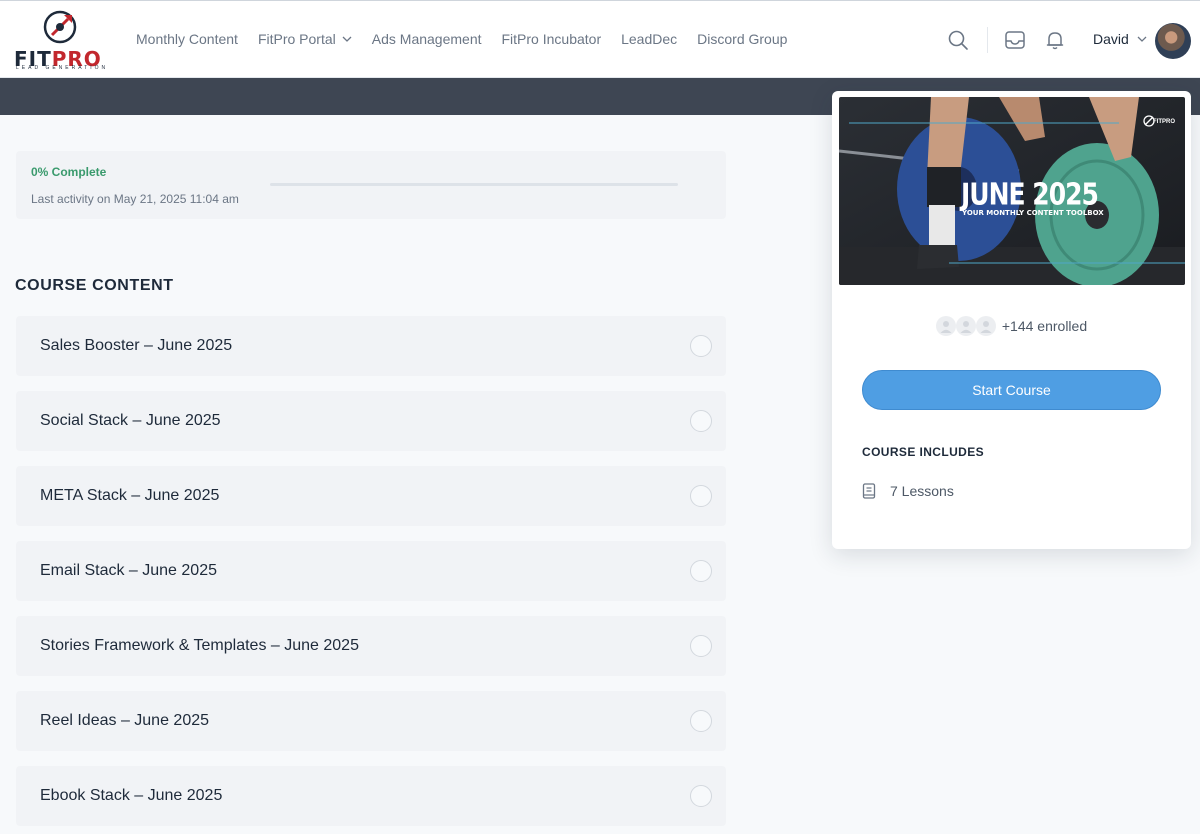 The image size is (1200, 834). I want to click on nav-label: Discord Group, so click(742, 39).